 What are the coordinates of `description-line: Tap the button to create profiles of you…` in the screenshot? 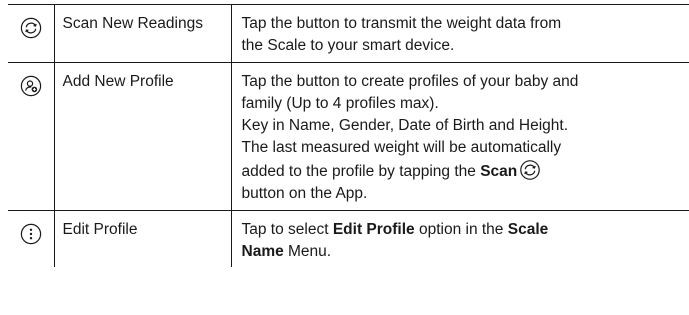 It's located at (410, 81).